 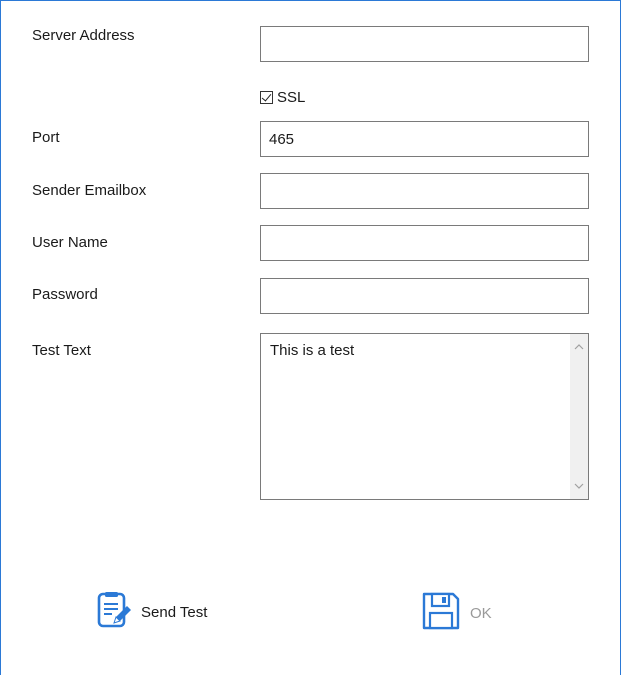 What do you see at coordinates (579, 416) in the screenshot?
I see `test-text-scrollbar` at bounding box center [579, 416].